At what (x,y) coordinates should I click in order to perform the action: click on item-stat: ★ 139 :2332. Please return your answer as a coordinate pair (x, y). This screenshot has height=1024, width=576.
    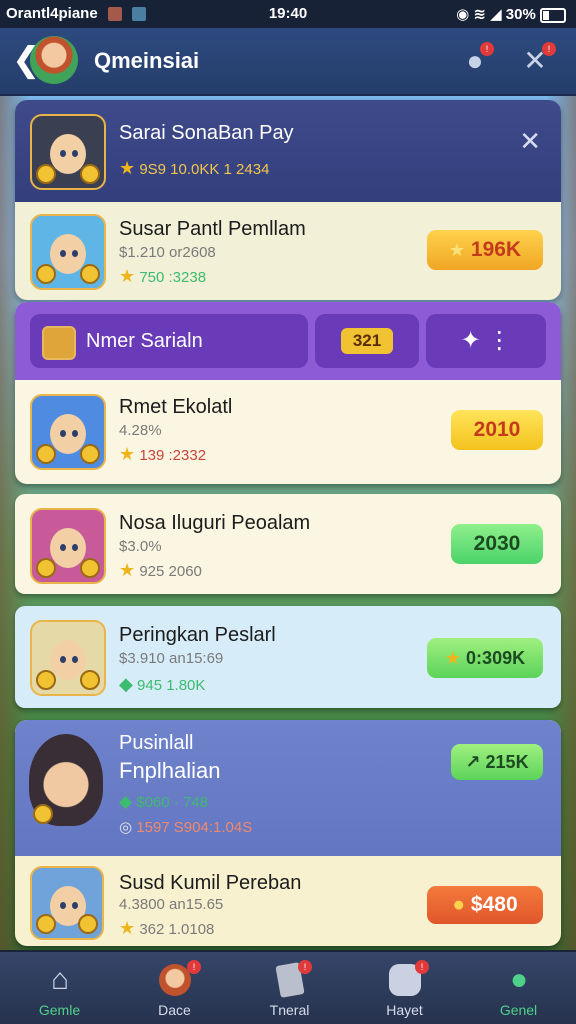
    Looking at the image, I should click on (162, 454).